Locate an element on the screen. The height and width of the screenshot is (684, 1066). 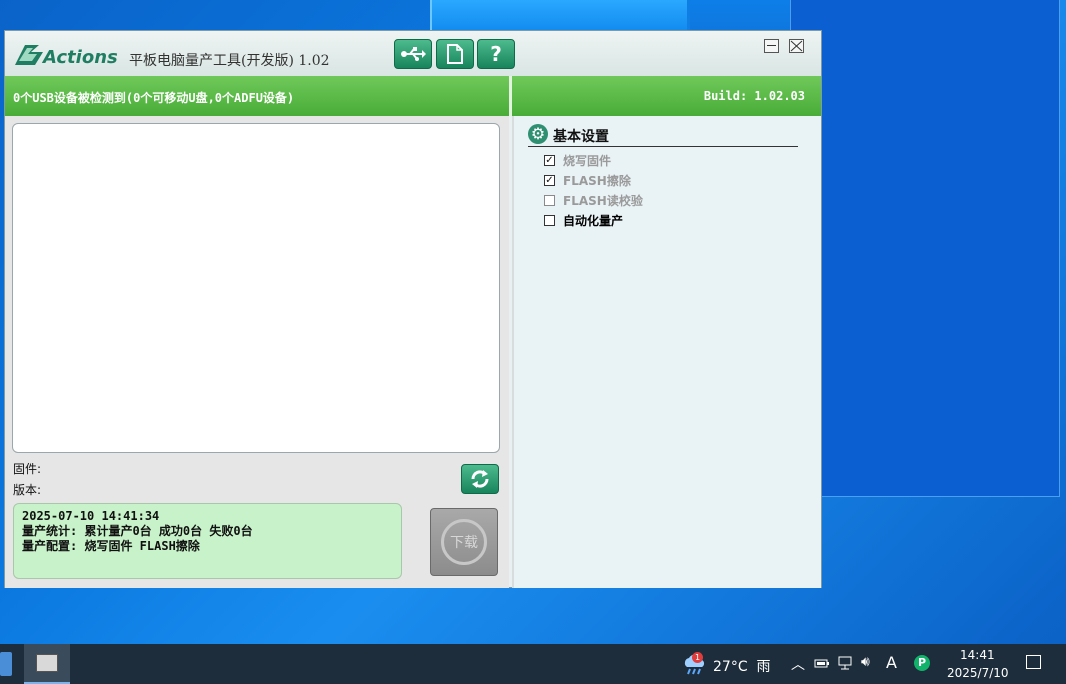
taskbar-app-button is located at coordinates (47, 664).